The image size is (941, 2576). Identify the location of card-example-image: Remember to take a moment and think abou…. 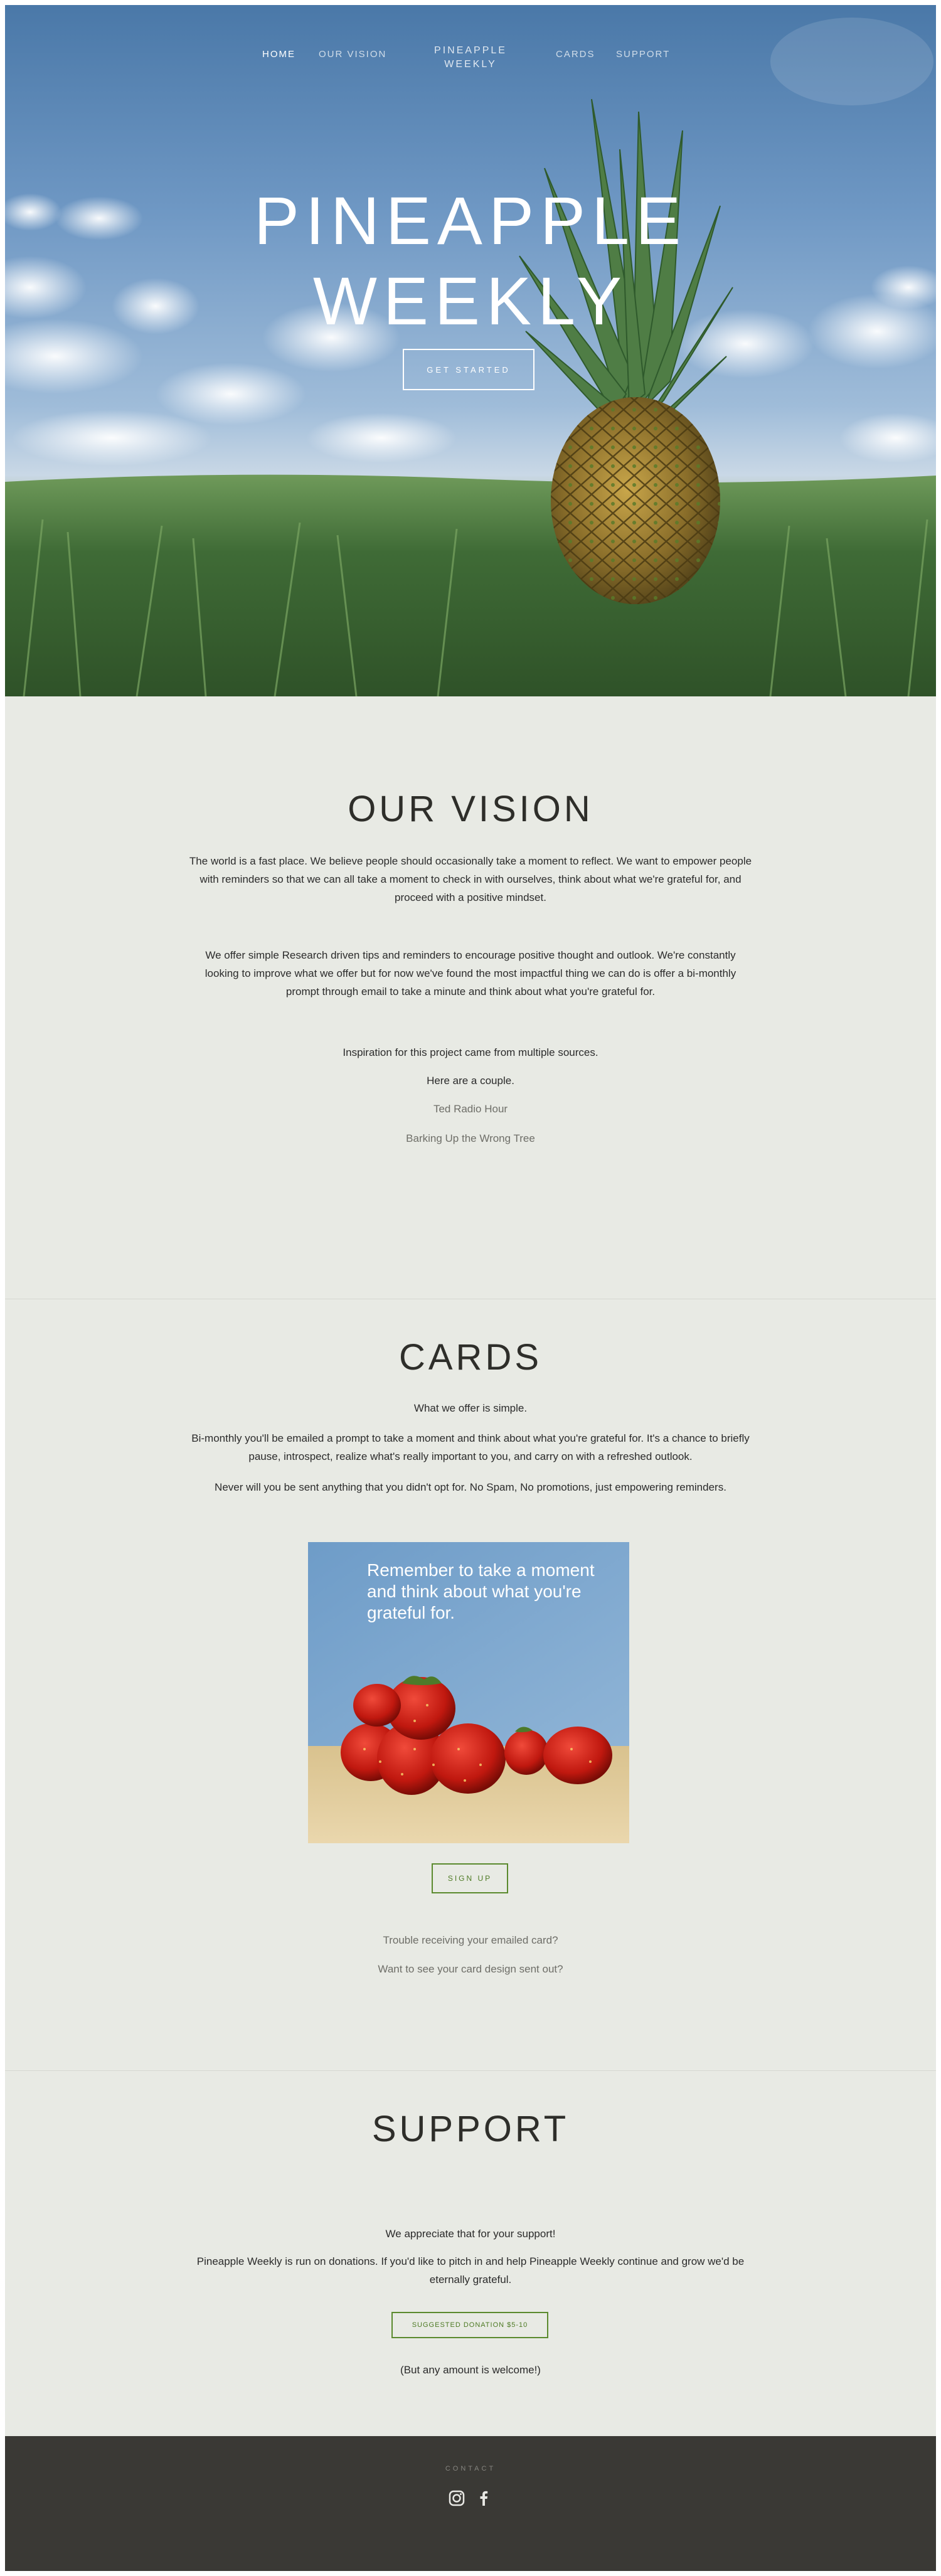
(468, 1692).